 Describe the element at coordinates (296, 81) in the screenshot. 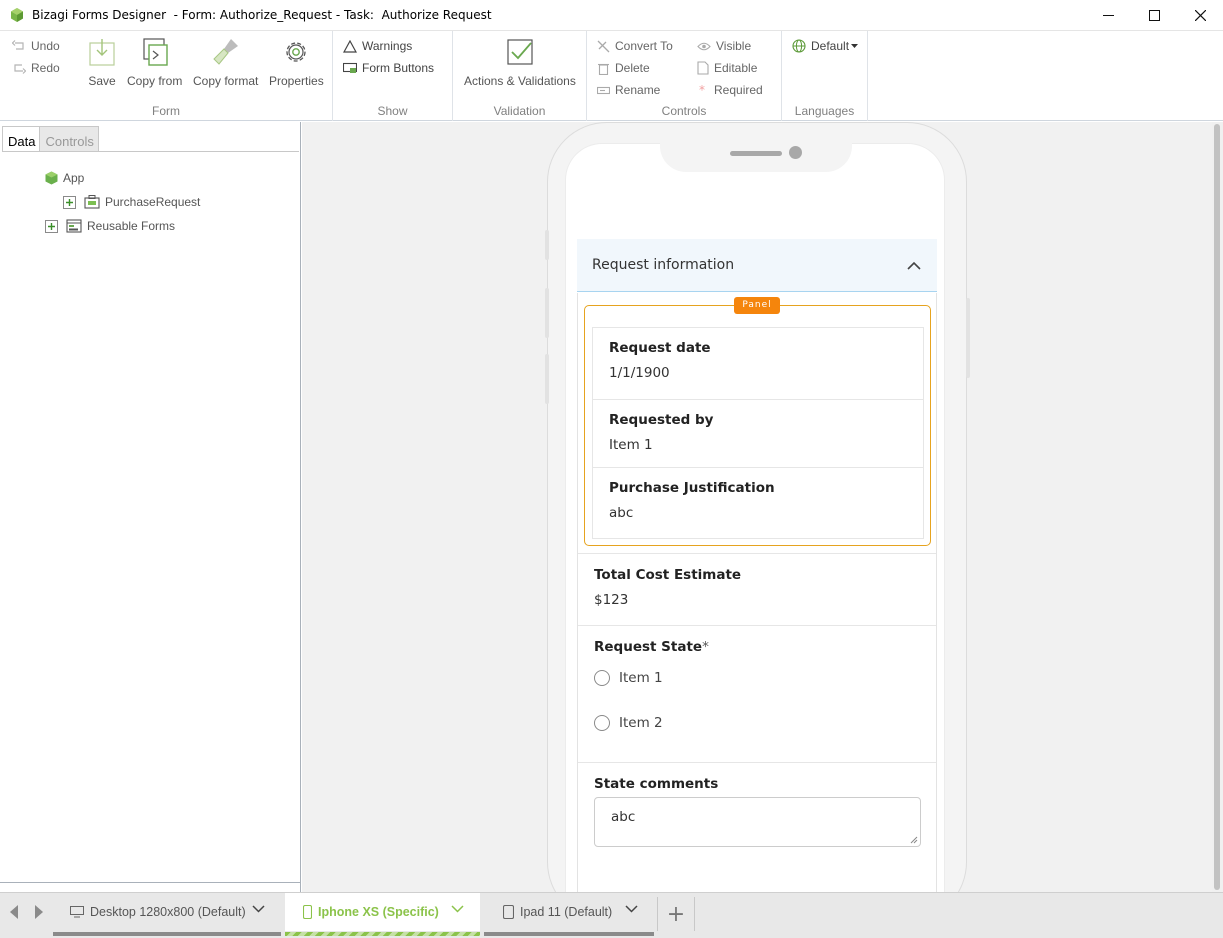

I see `properties-label: Properties` at that location.